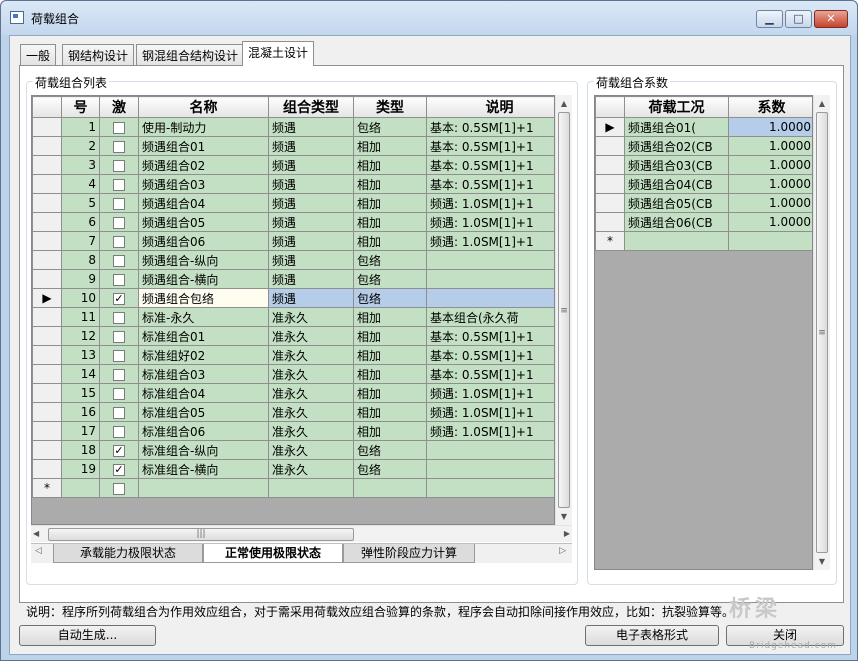  Describe the element at coordinates (429, 18) in the screenshot. I see `title-bar: 荷载组合 ▁ □ ✕` at that location.